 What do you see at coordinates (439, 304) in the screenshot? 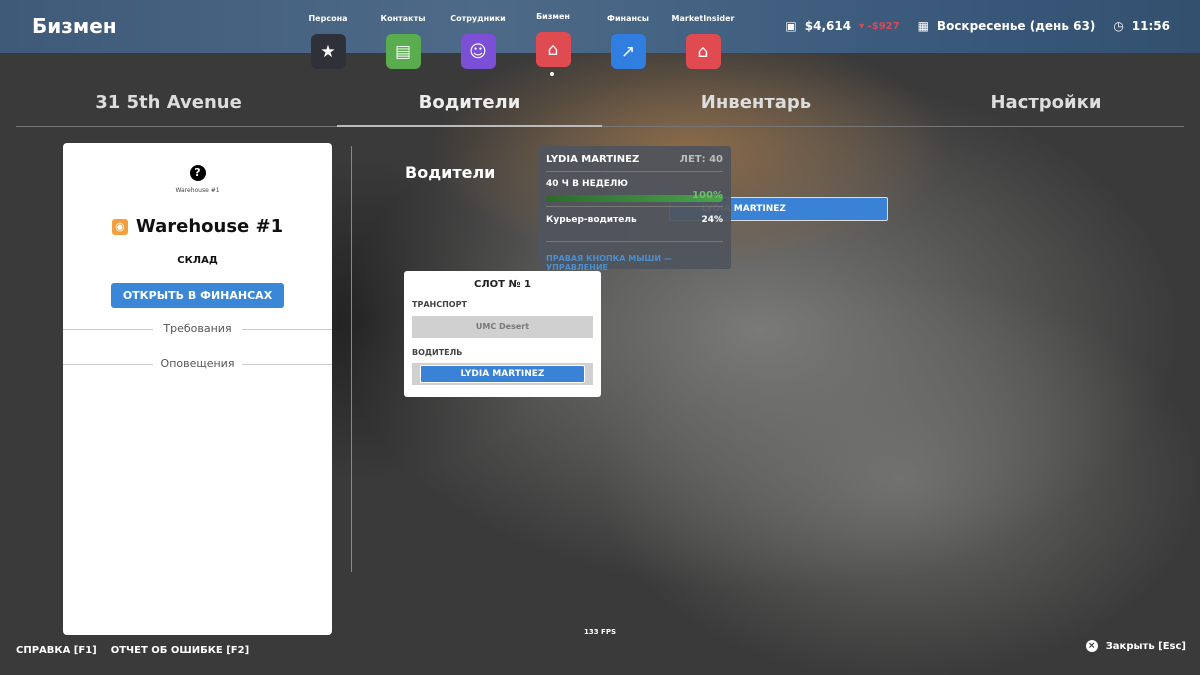
I see `vehicle-label: ТРАНСПОРТ` at bounding box center [439, 304].